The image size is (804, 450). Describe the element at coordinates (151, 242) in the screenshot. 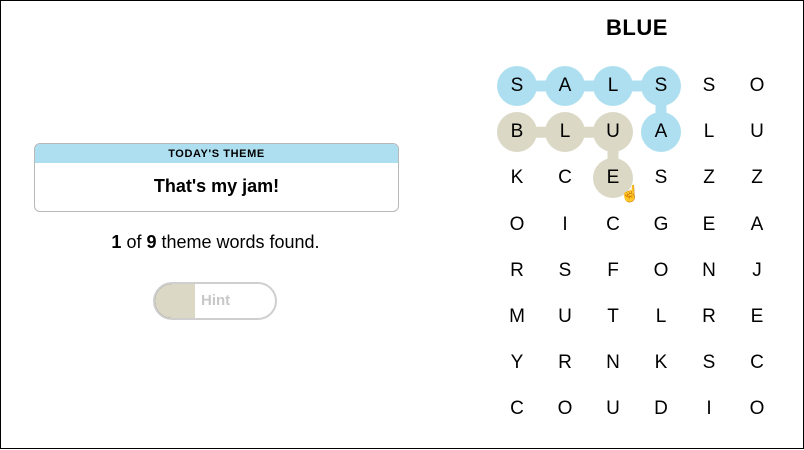

I see `total-count: 9` at that location.